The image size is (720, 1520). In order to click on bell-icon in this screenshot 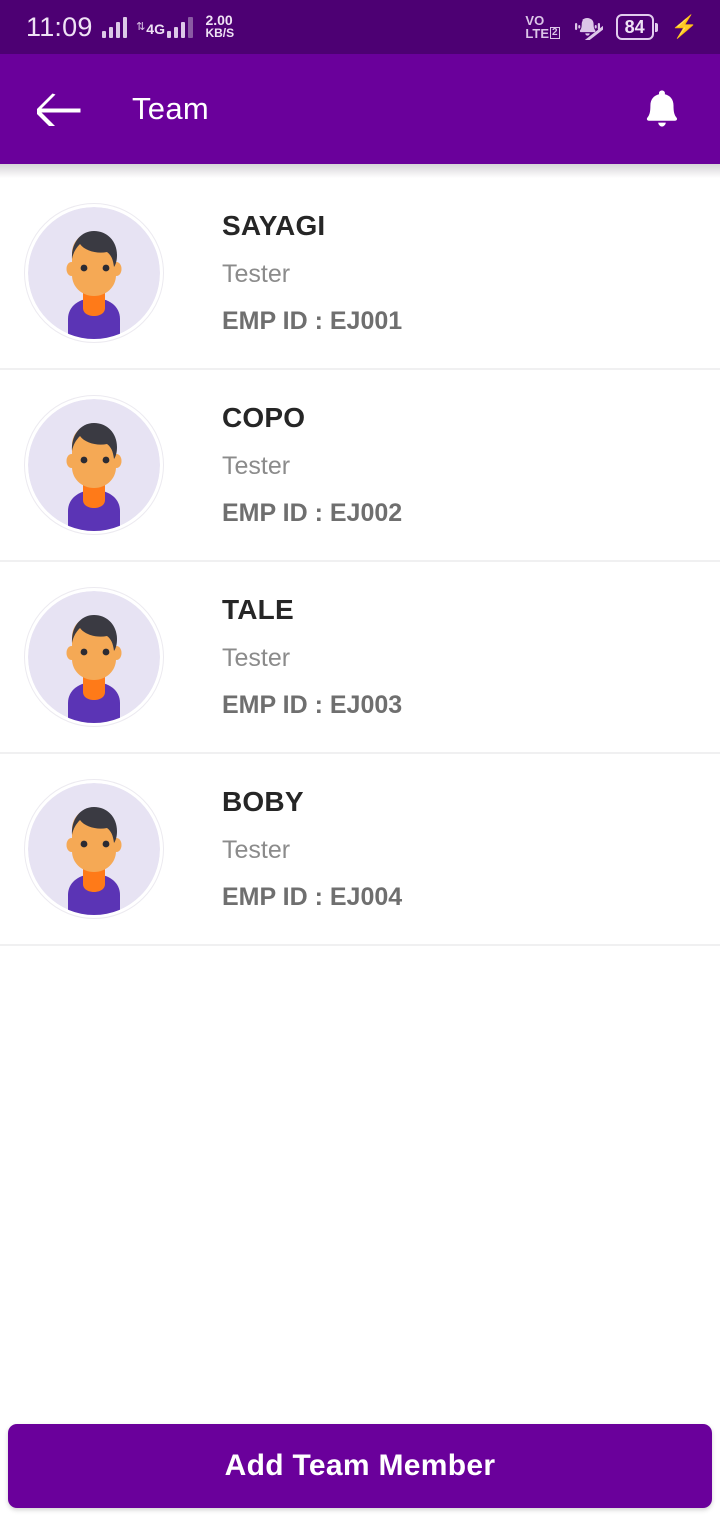, I will do `click(662, 108)`.